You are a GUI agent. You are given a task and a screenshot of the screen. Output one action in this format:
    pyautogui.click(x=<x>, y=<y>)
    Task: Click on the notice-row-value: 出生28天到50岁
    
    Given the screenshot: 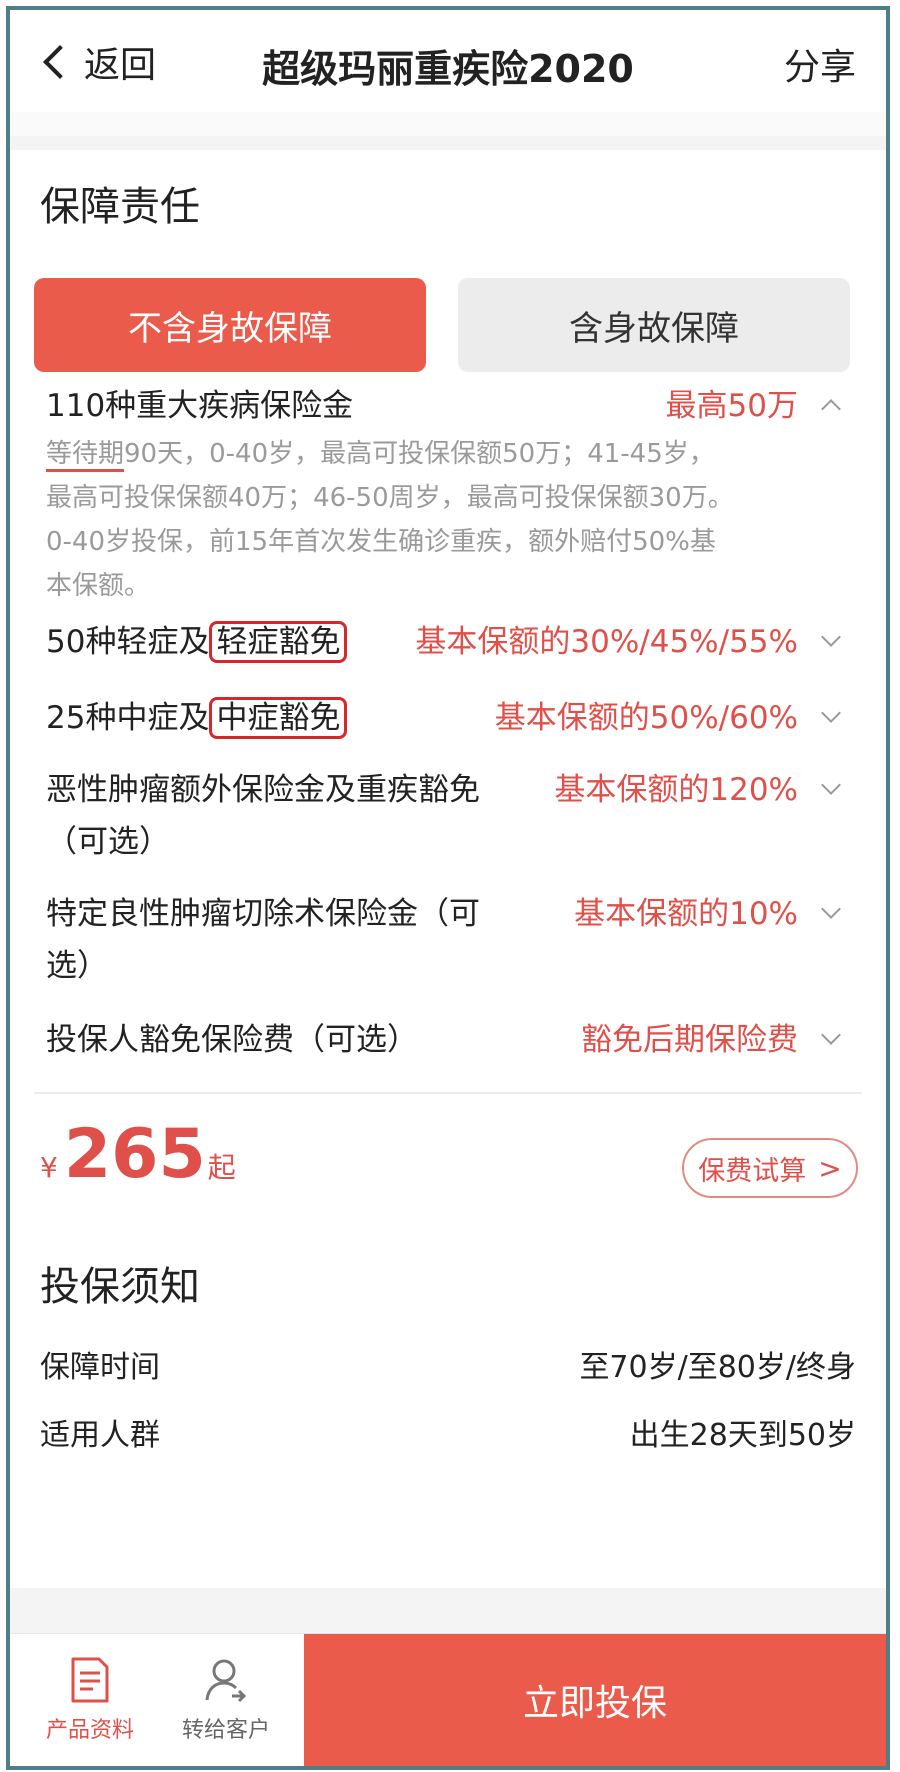 What is the action you would take?
    pyautogui.click(x=742, y=1435)
    